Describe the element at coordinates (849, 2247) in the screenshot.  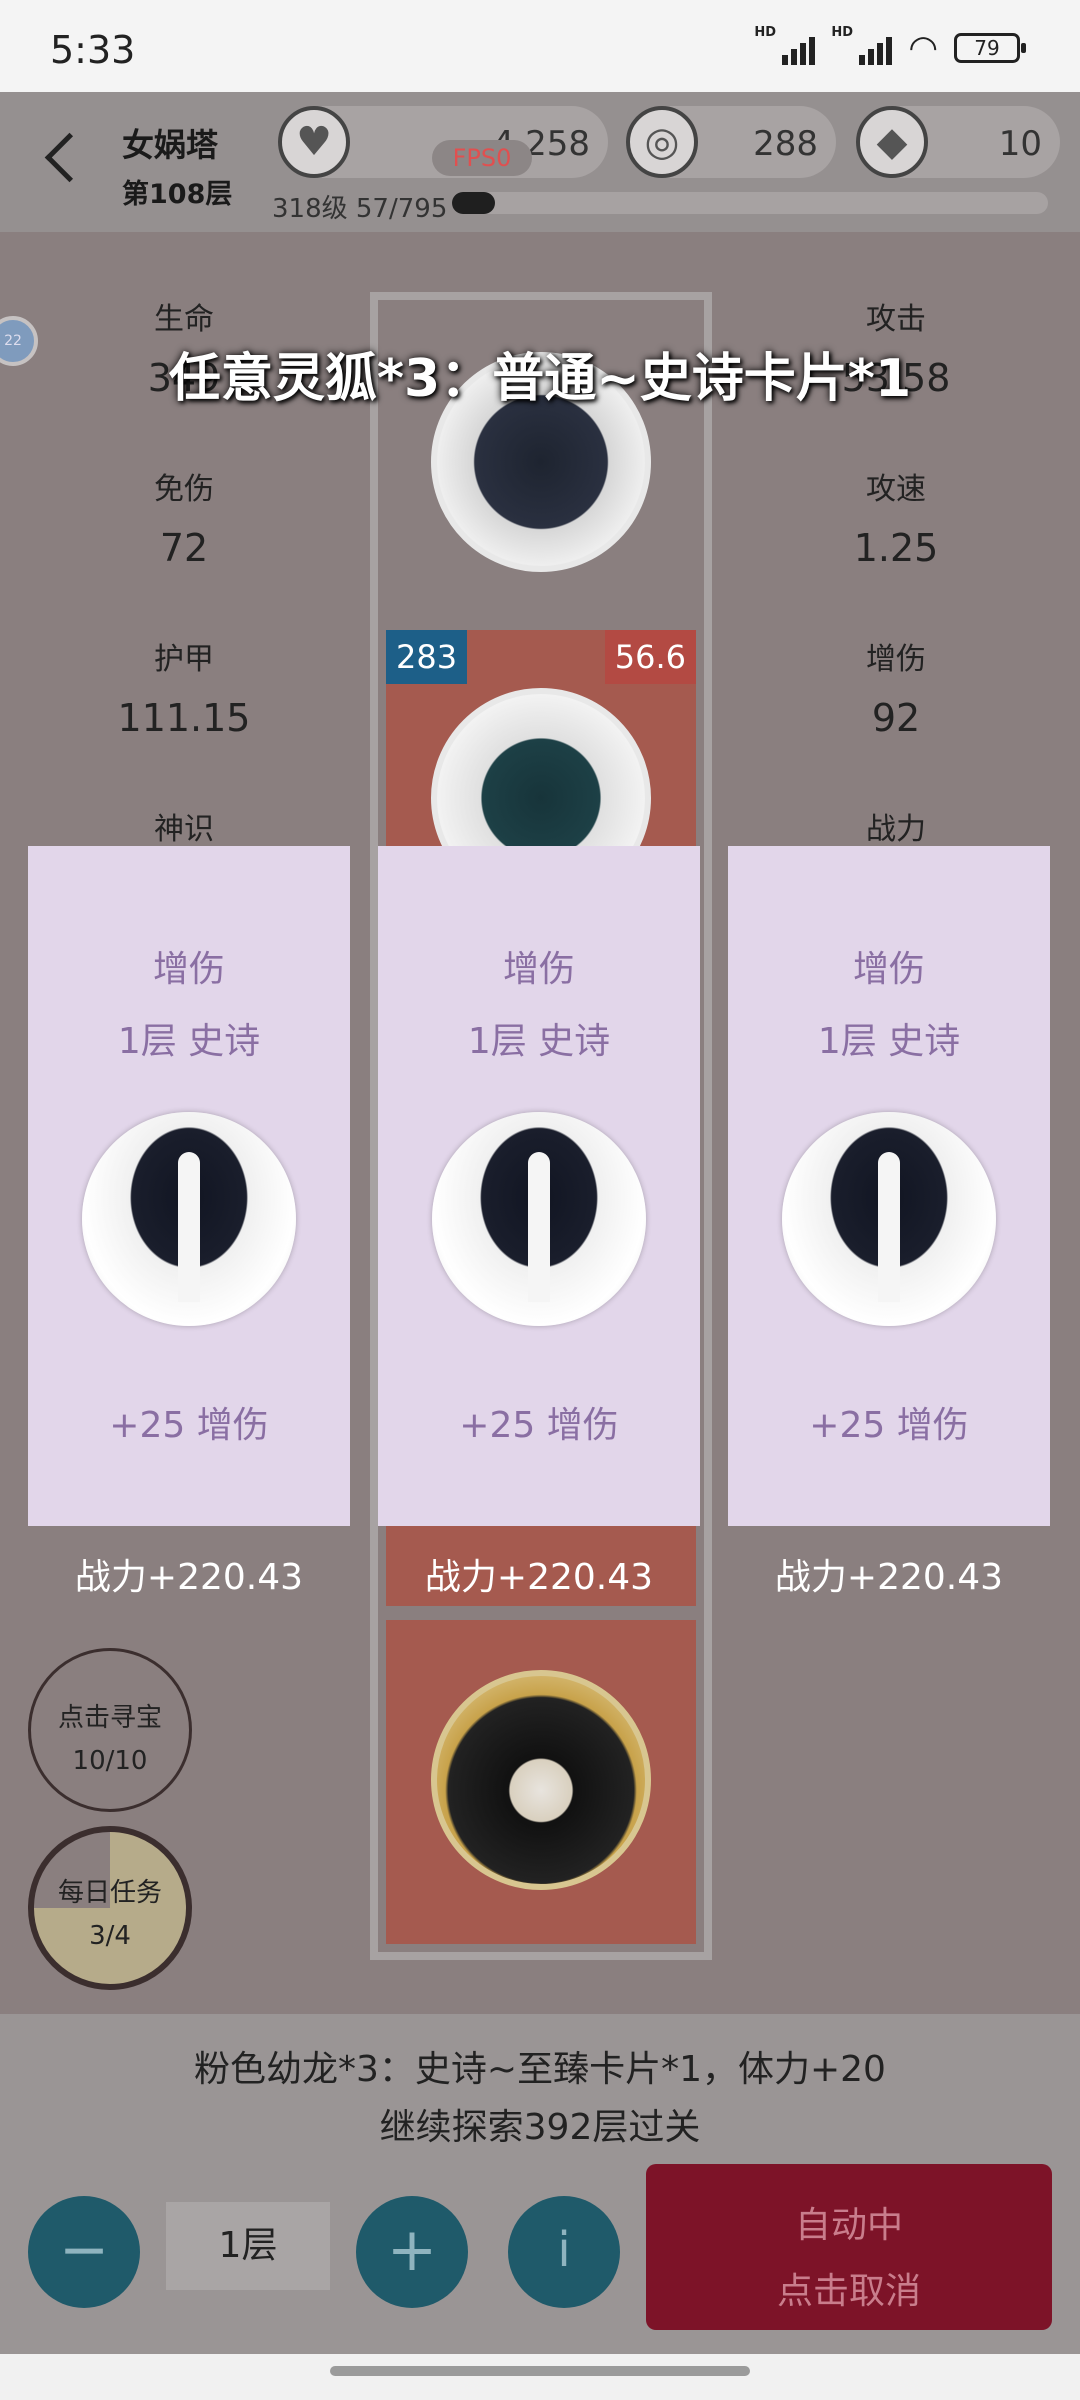
I see `auto-cancel-button: 自动中 点击取消` at that location.